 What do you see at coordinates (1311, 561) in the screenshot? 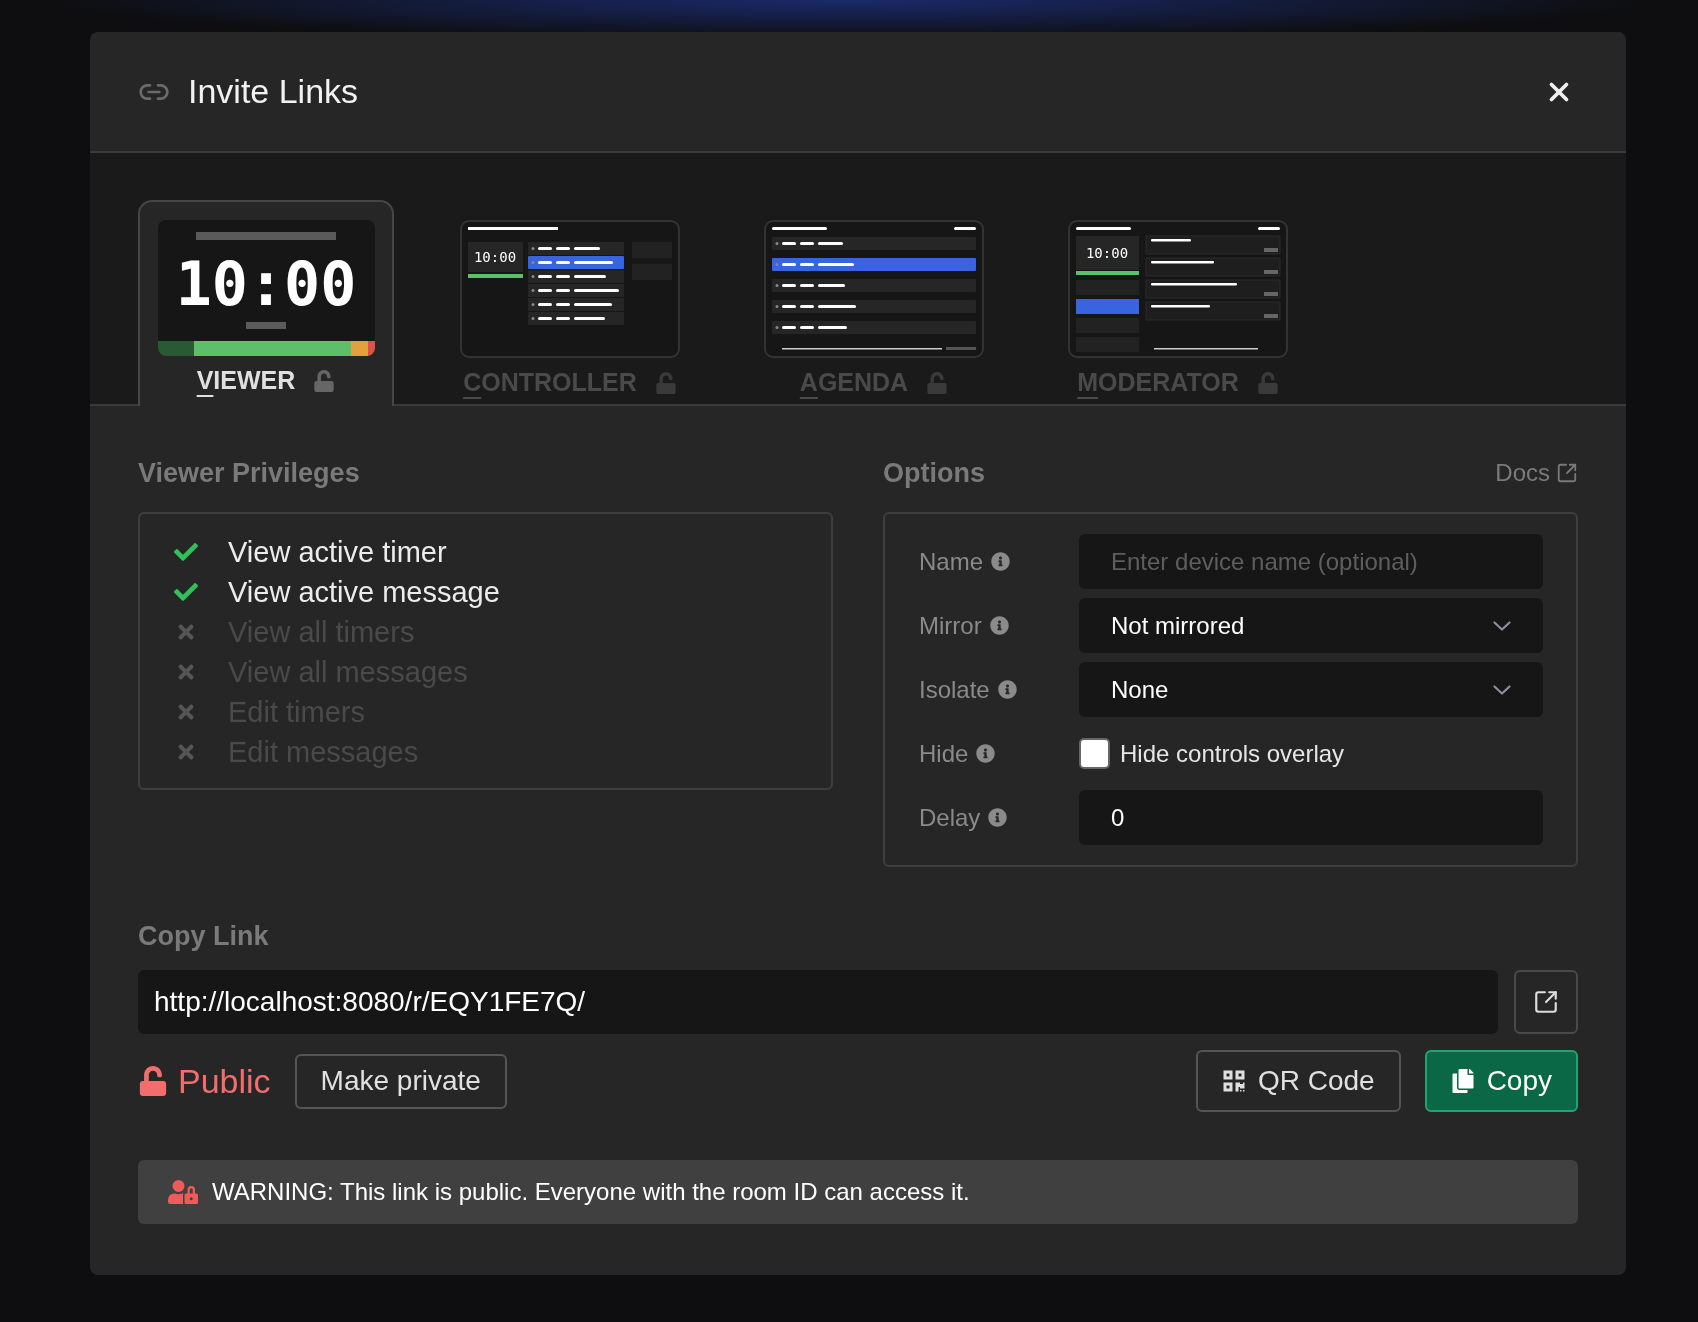
I see `text-field: Enter device name (optional)` at bounding box center [1311, 561].